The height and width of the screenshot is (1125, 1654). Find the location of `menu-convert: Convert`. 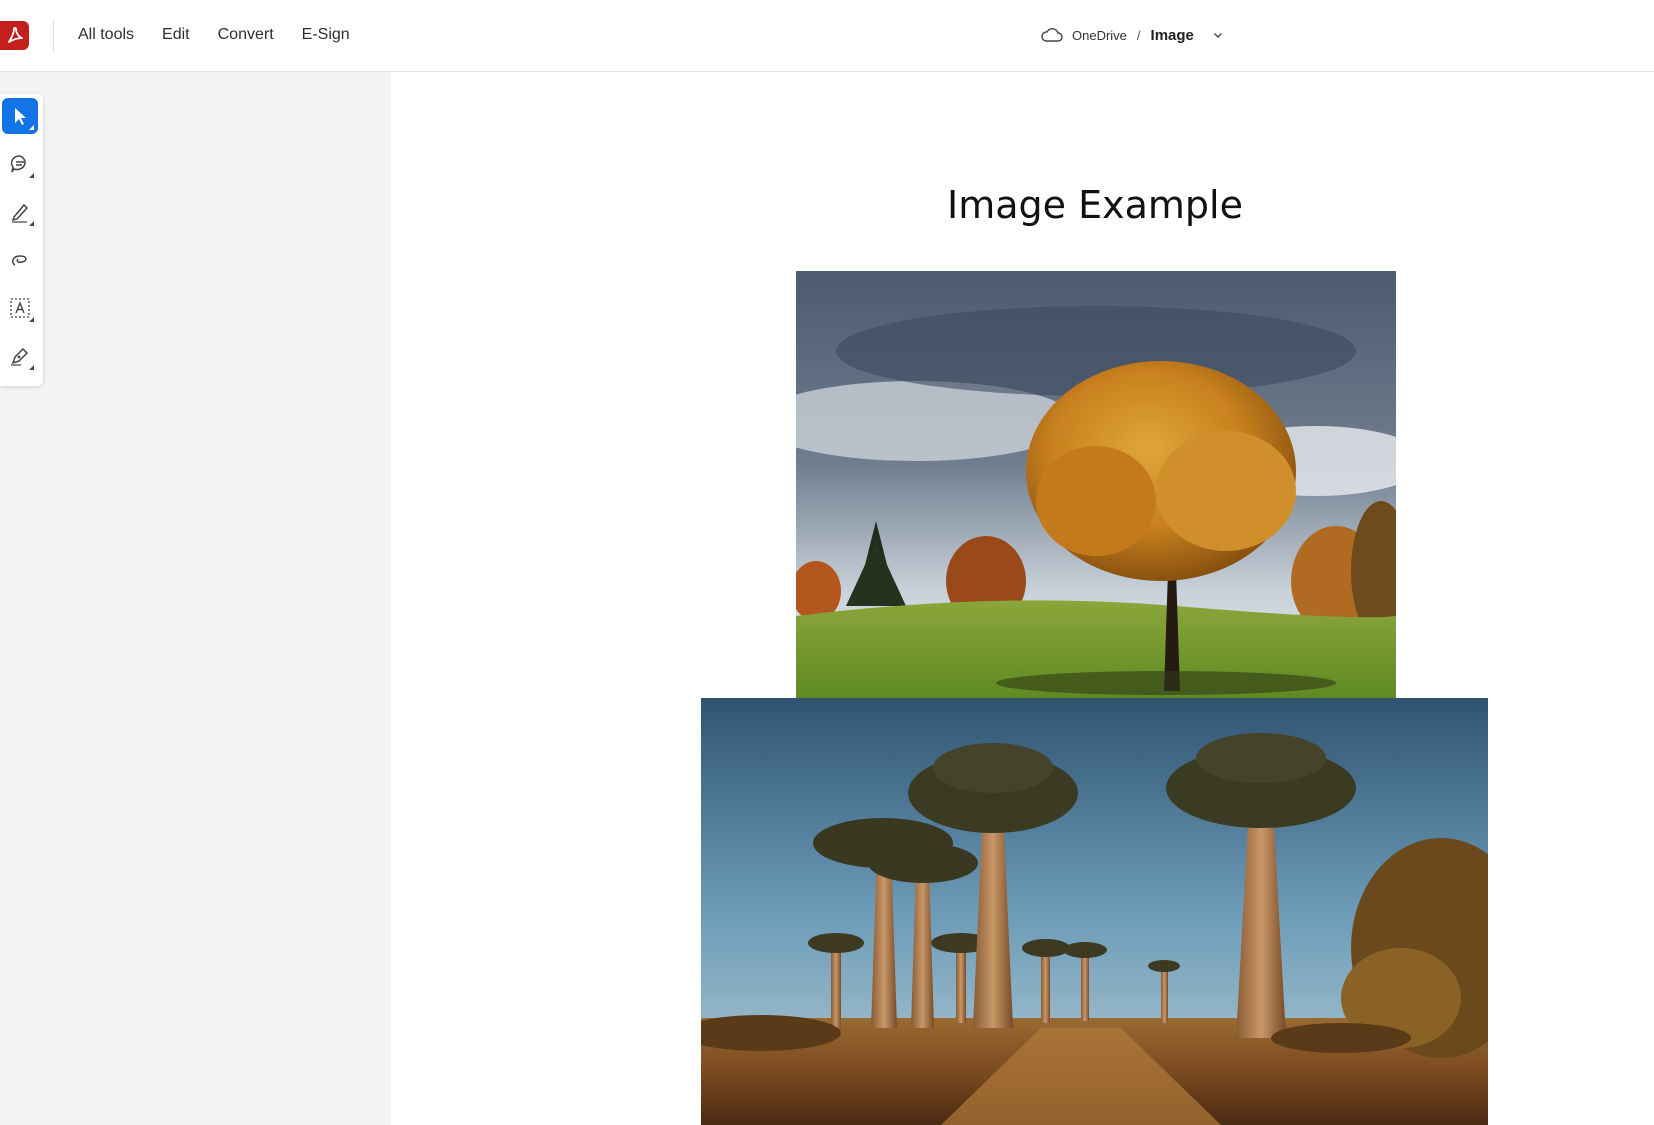

menu-convert: Convert is located at coordinates (246, 35).